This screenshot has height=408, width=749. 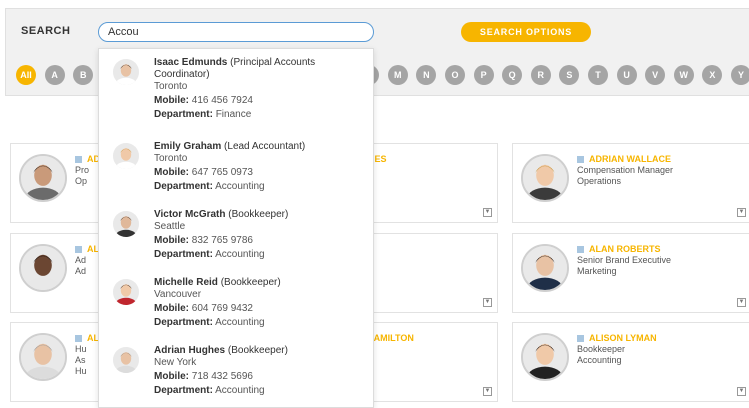 What do you see at coordinates (26, 75) in the screenshot?
I see `letter-filter-all: All` at bounding box center [26, 75].